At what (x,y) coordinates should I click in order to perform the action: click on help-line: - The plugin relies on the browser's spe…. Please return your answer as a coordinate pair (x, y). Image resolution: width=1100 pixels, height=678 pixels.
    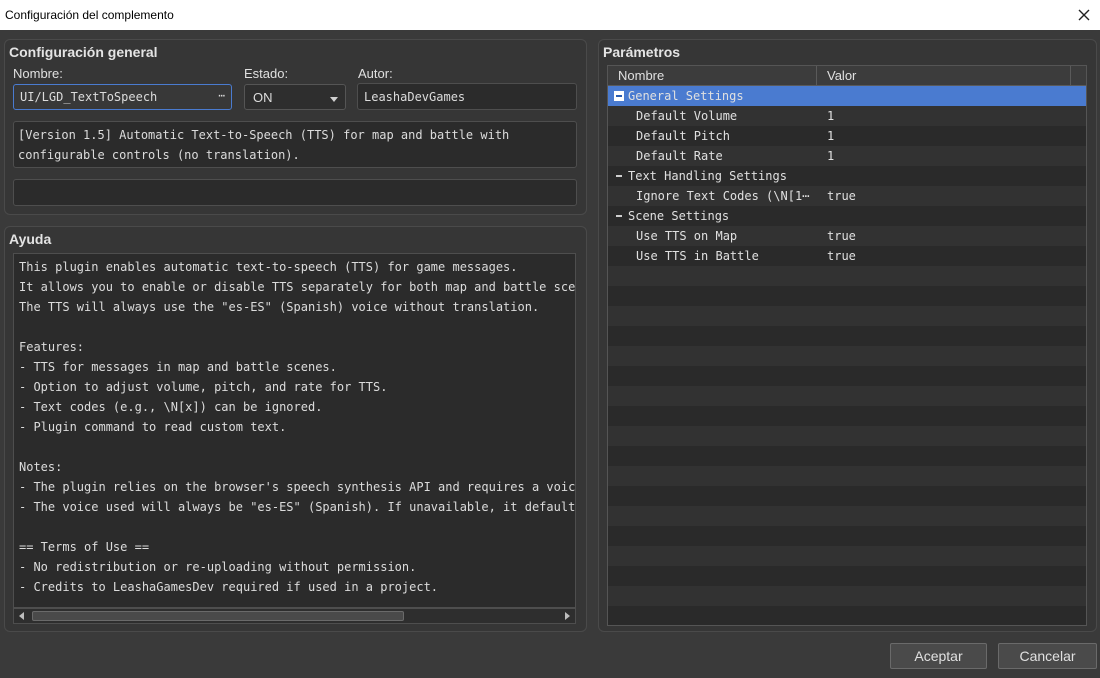
    Looking at the image, I should click on (297, 487).